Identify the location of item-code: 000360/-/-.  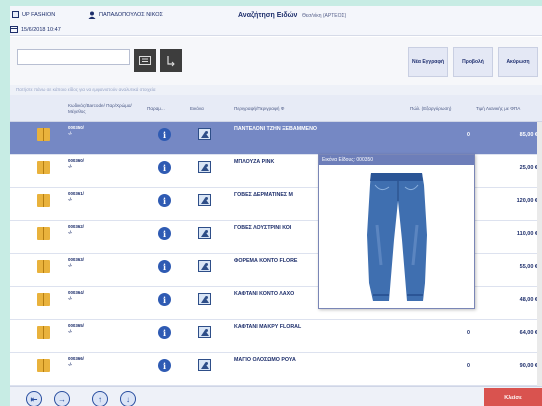
(76, 163).